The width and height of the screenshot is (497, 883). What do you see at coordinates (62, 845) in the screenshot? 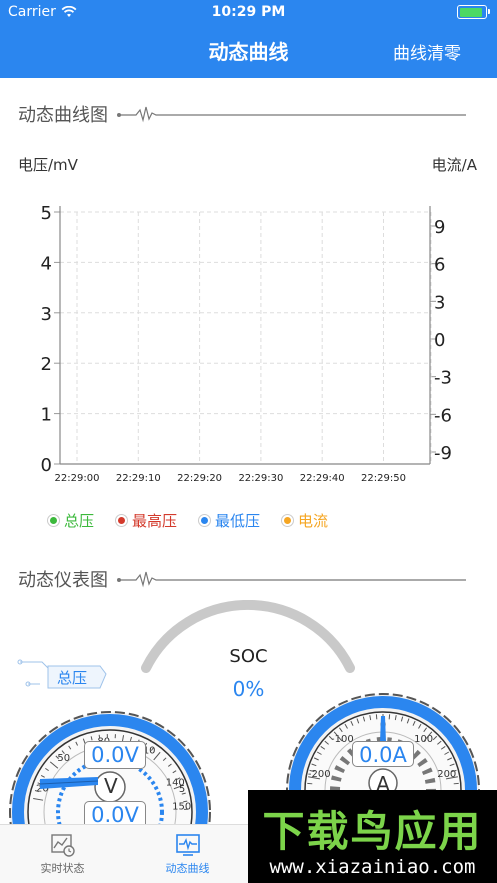
I see `line-chart-clock-icon` at bounding box center [62, 845].